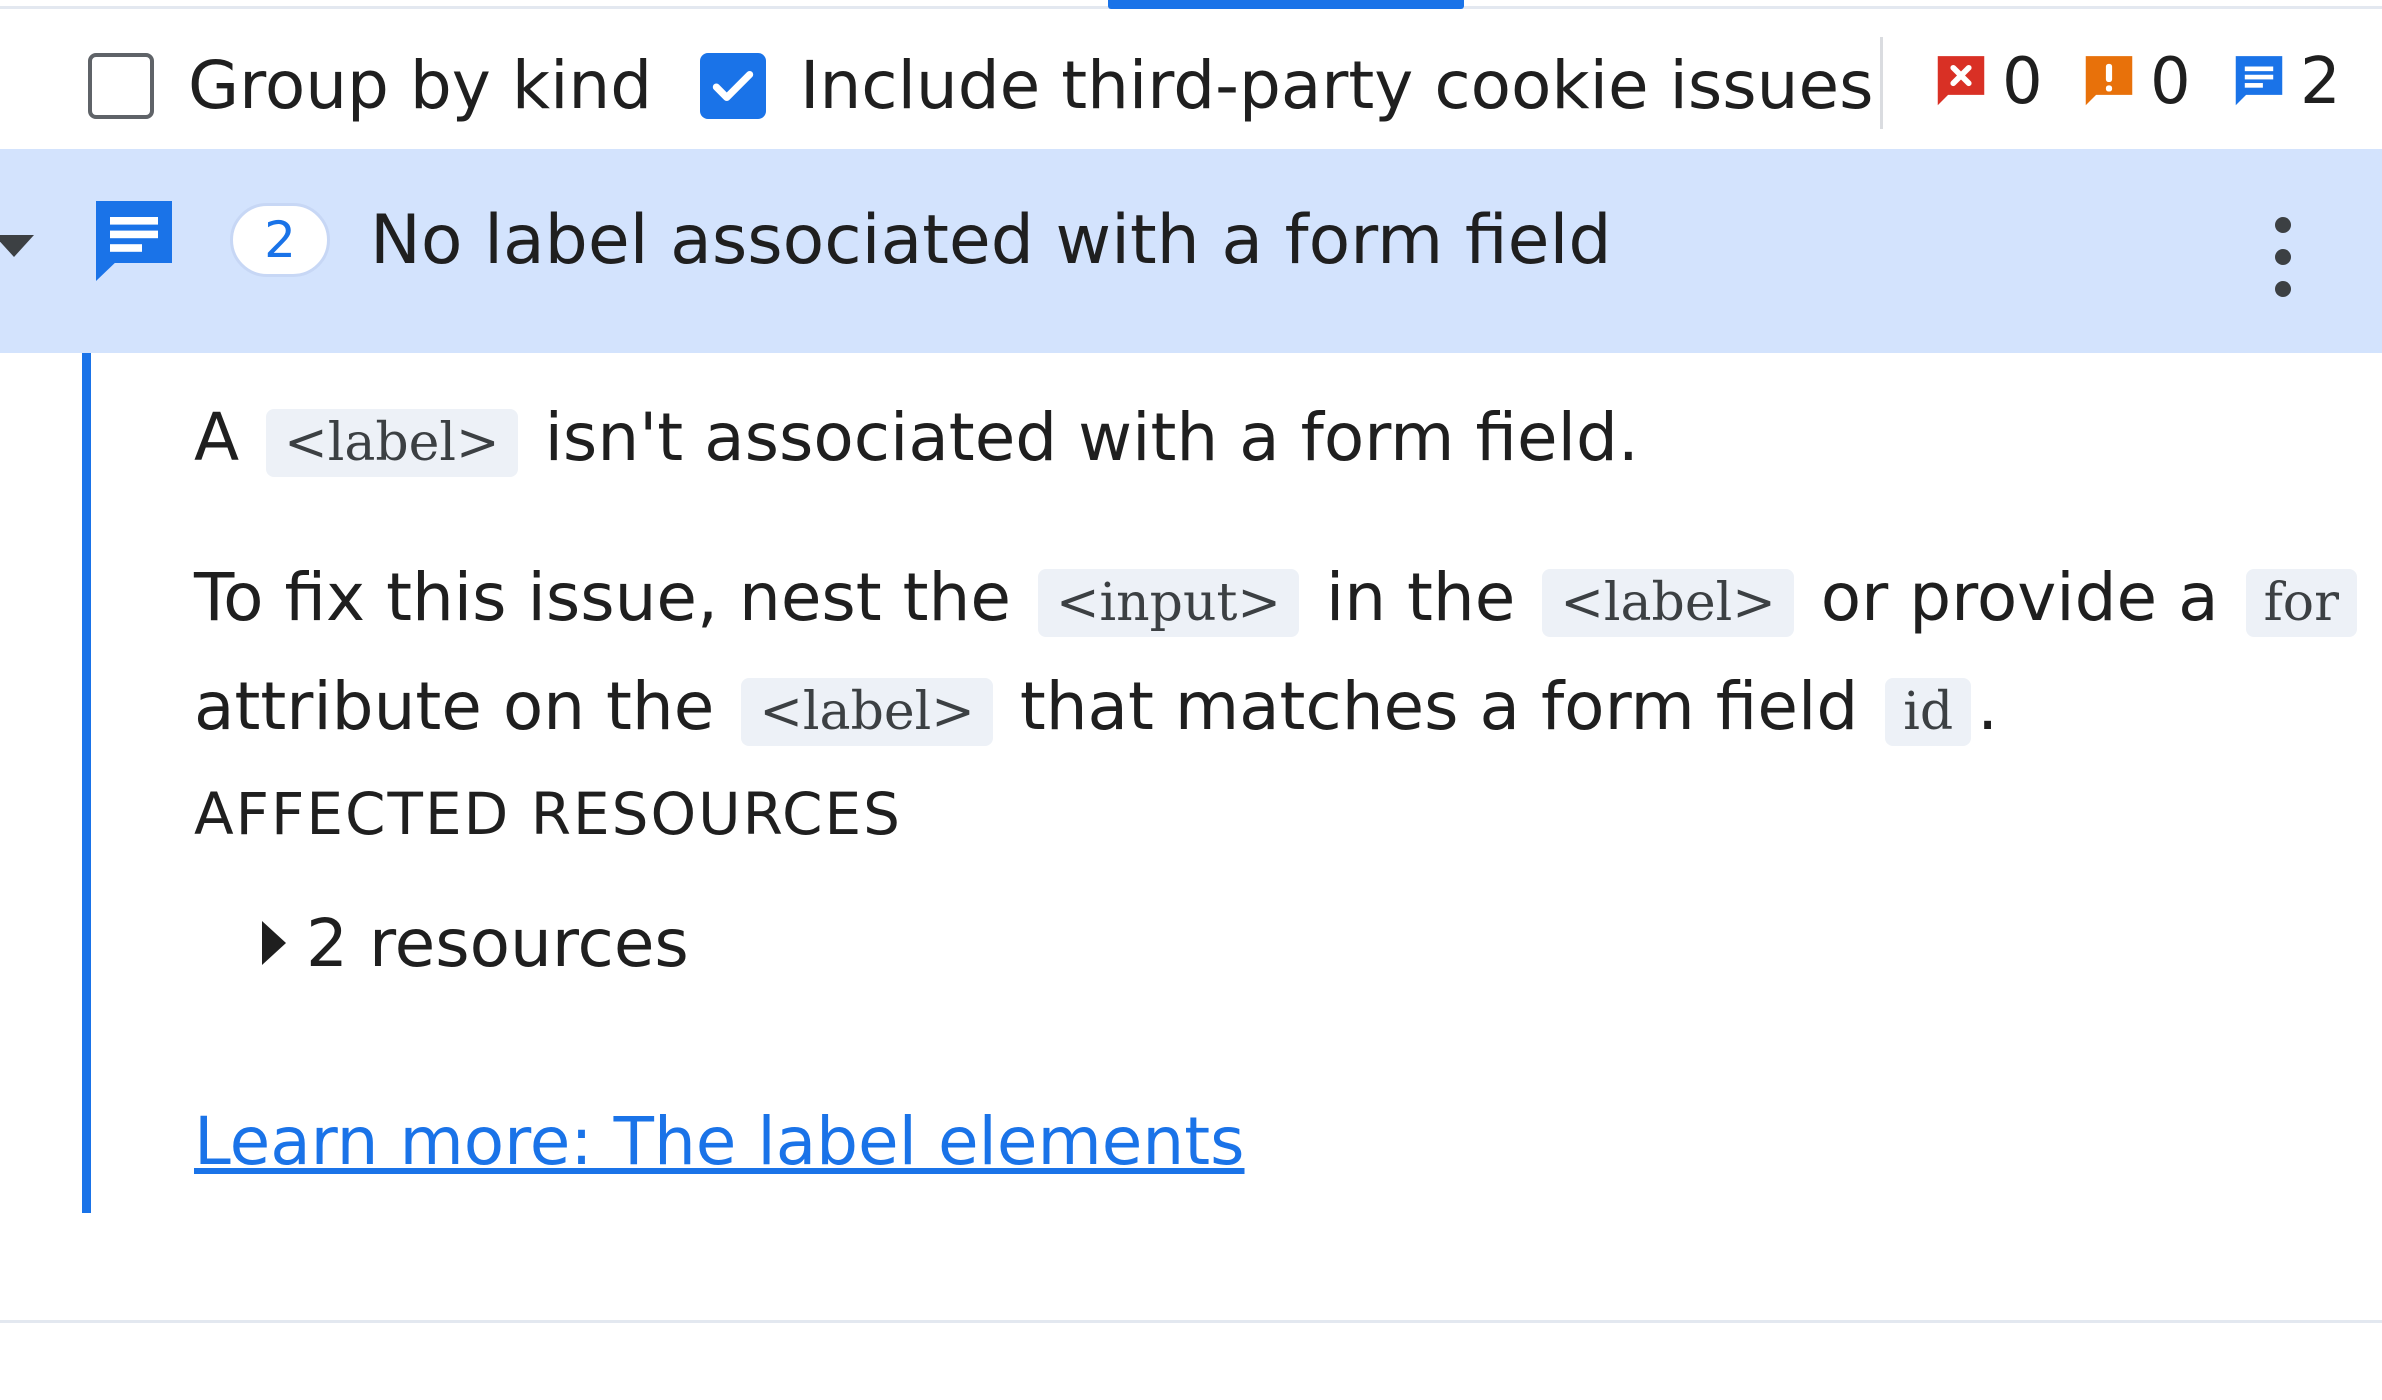  I want to click on issue-header: 2 No label associated with a form field, so click(1191, 251).